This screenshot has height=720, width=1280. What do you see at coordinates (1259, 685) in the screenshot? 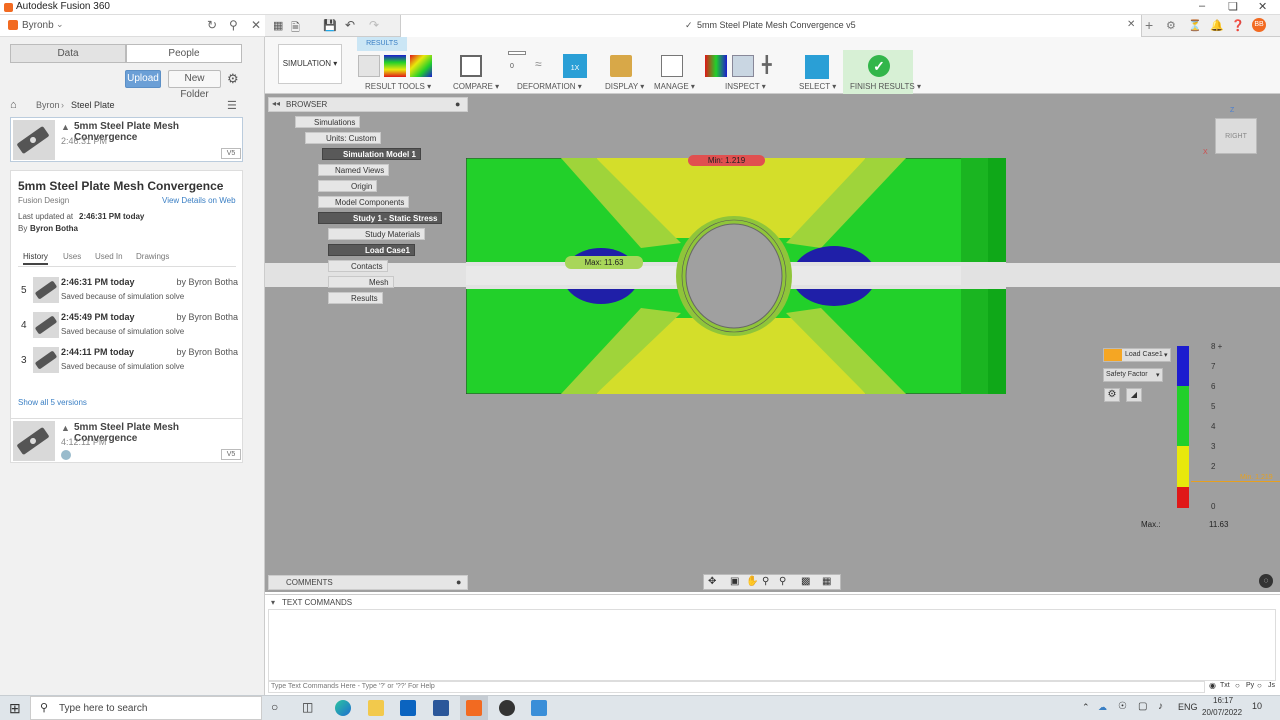
I see `mode-js-radio: ○` at bounding box center [1259, 685].